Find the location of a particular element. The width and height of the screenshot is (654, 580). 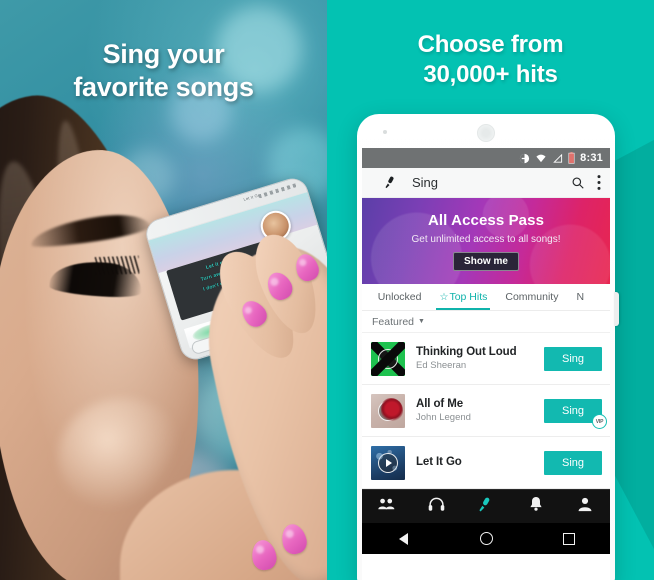

category-tab-bar: ed Unlocked ☆ Top Hits Community N is located at coordinates (486, 297).